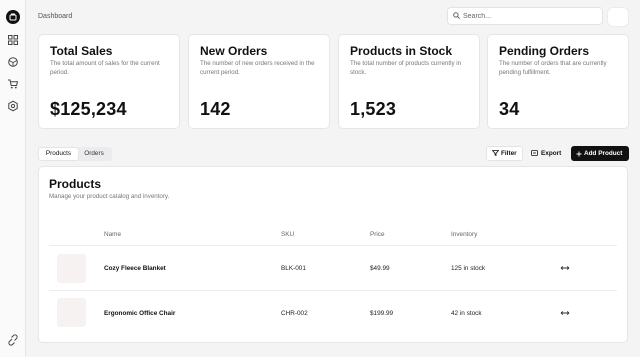 This screenshot has height=357, width=640. I want to click on add-product-label: Add Product, so click(603, 153).